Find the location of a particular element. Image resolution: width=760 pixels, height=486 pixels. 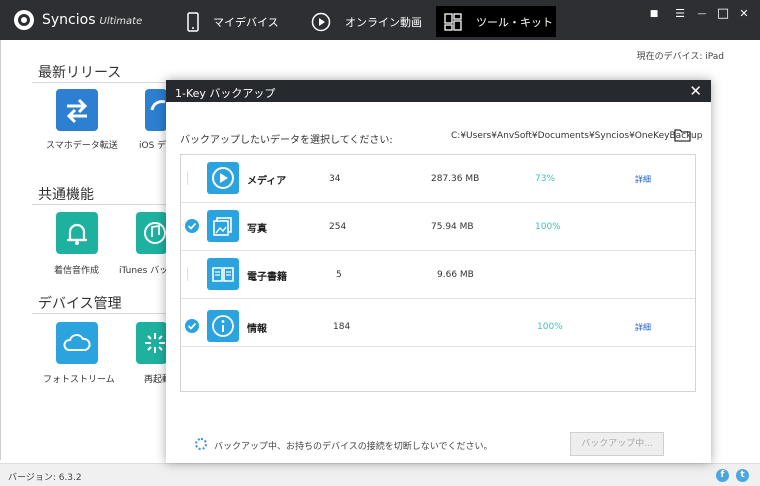

list-item: メディア 34 287.36 MB 73% 詳細 is located at coordinates (438, 179).